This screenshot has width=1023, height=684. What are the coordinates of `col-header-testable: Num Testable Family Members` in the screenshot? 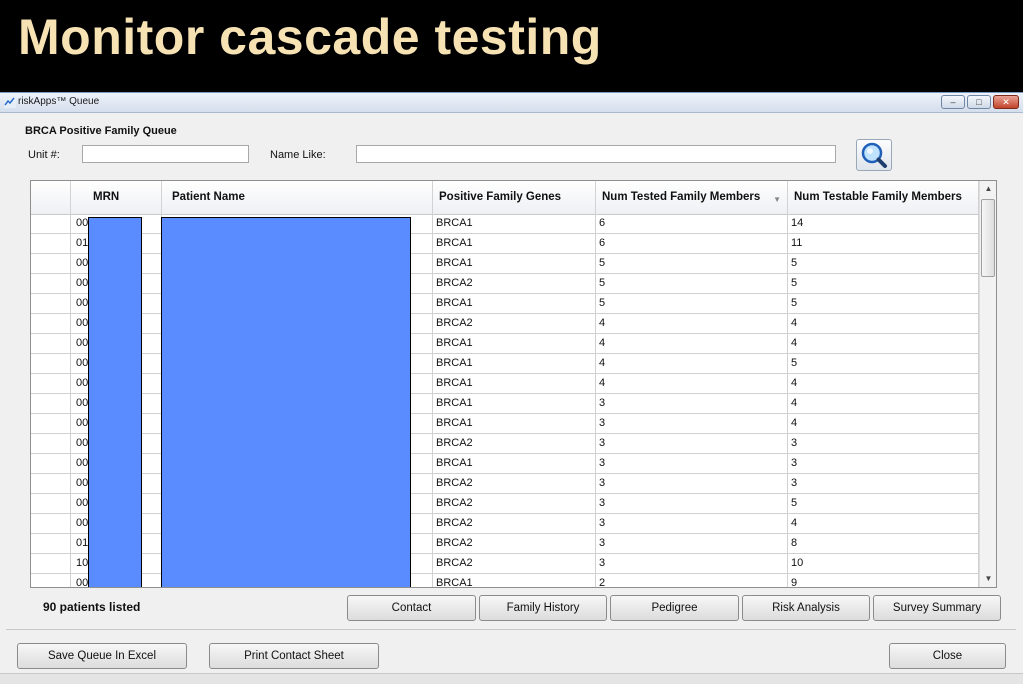 It's located at (883, 197).